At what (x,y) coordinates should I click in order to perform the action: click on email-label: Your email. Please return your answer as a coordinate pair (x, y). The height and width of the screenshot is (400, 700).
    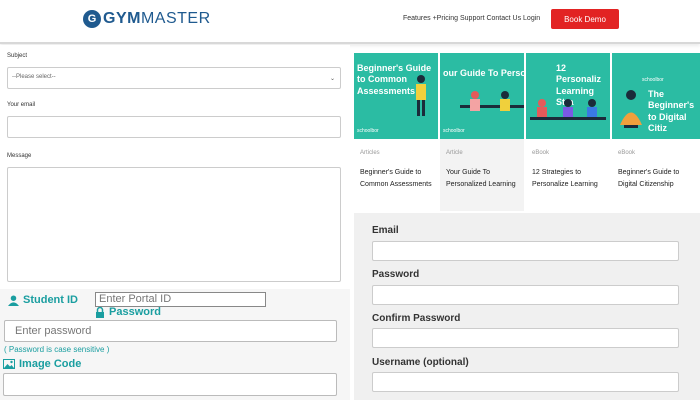
    Looking at the image, I should click on (21, 105).